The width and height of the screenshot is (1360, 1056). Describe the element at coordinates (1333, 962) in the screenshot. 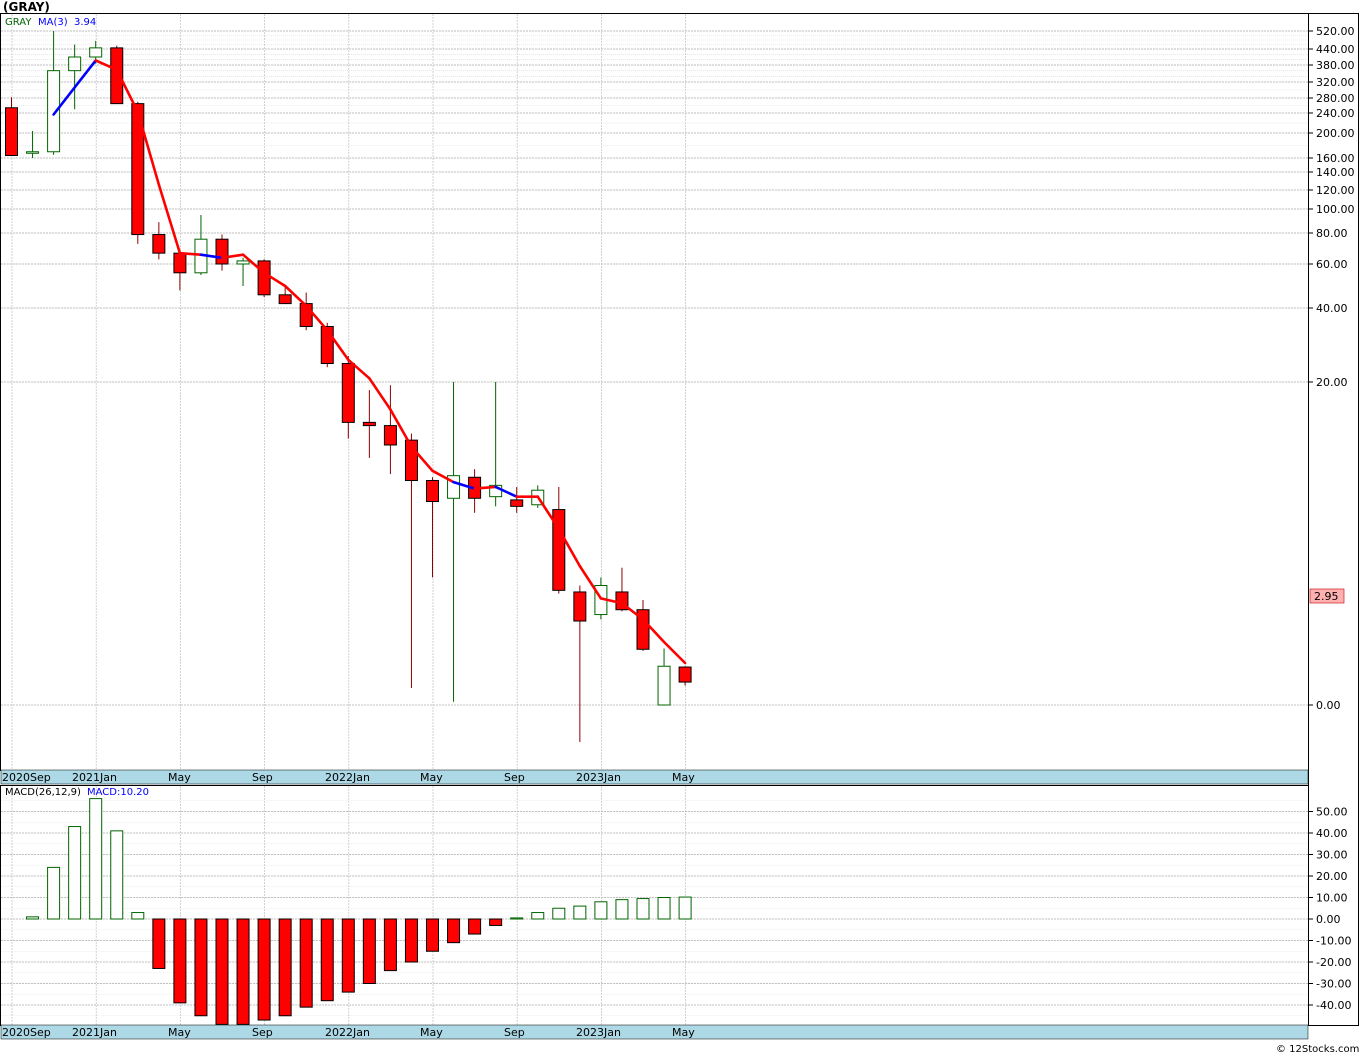

I see `macd-y-tick-label: -20.00` at that location.